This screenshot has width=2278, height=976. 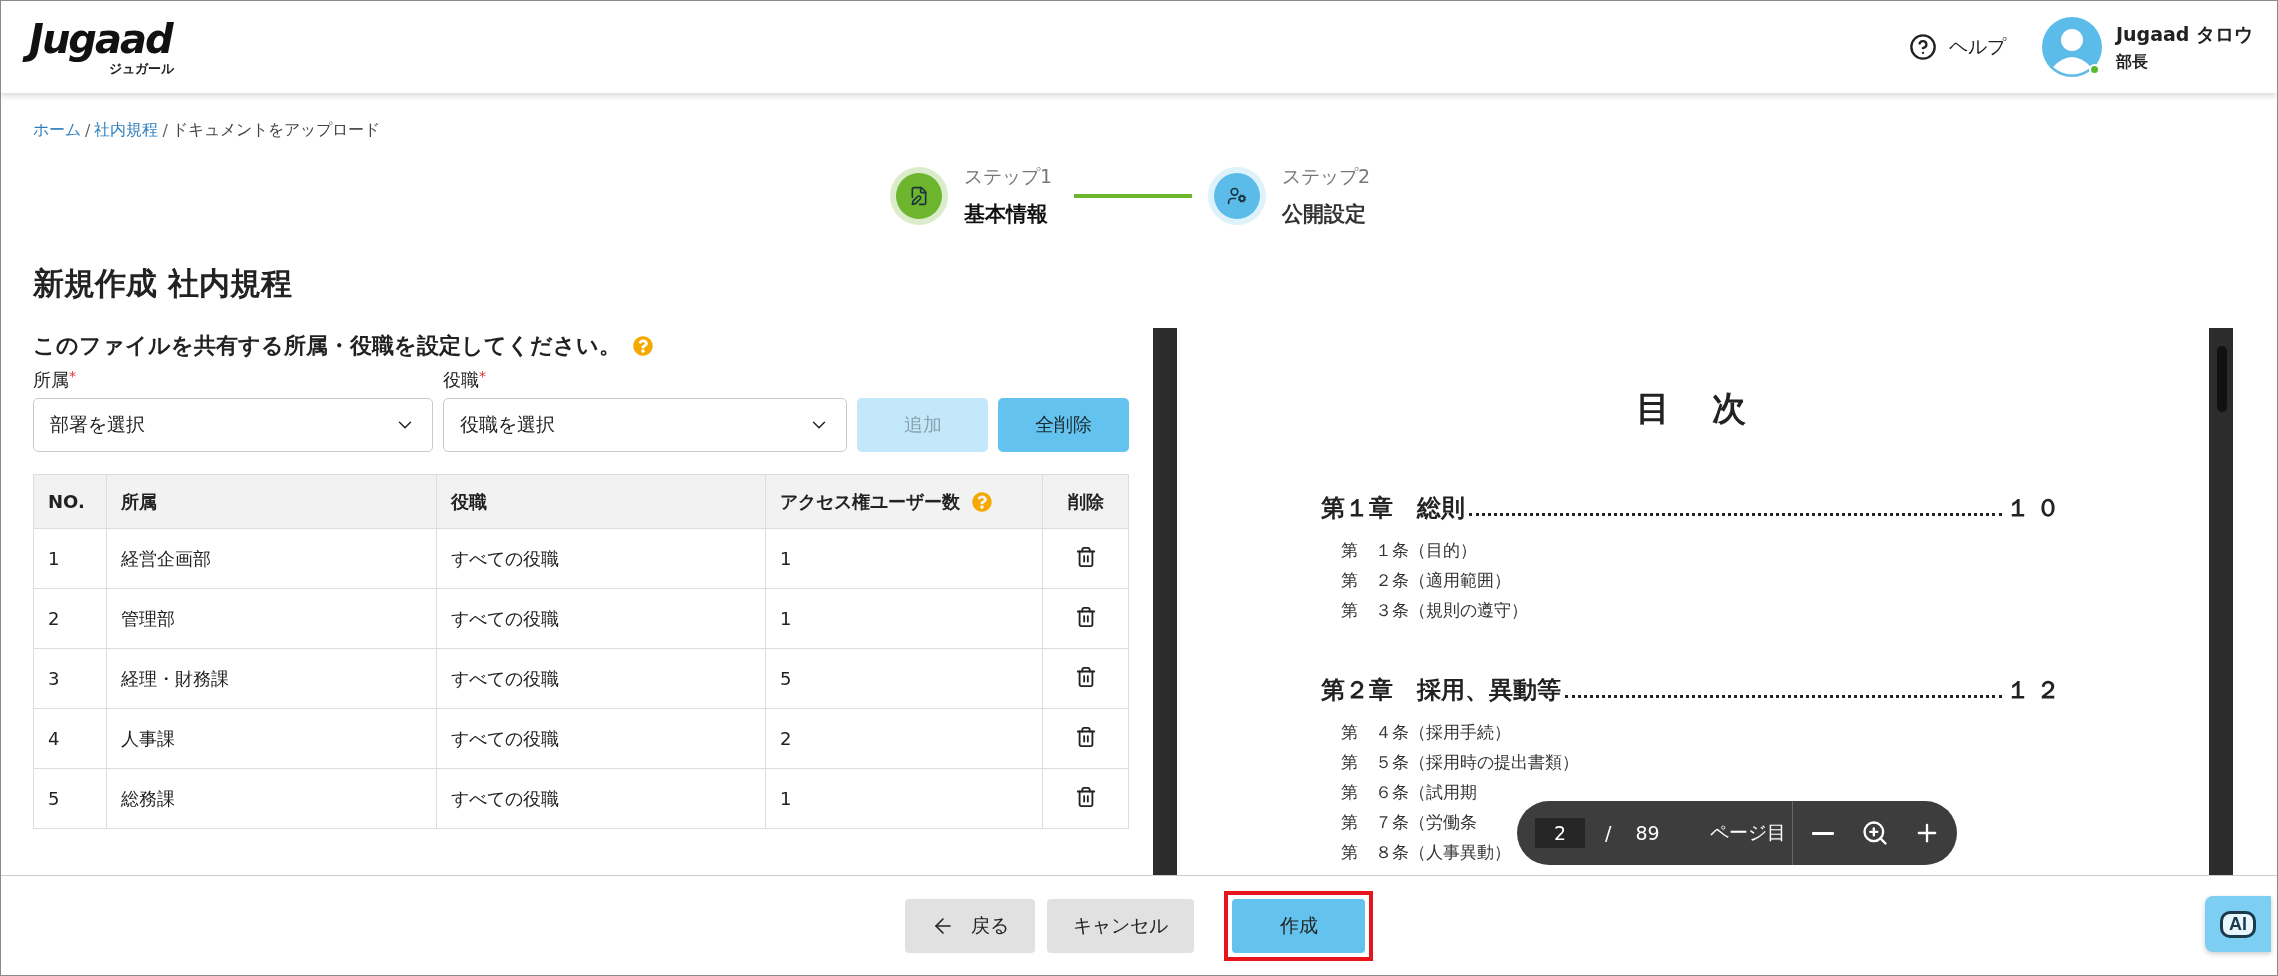 What do you see at coordinates (54, 678) in the screenshot?
I see `table-cell: 3` at bounding box center [54, 678].